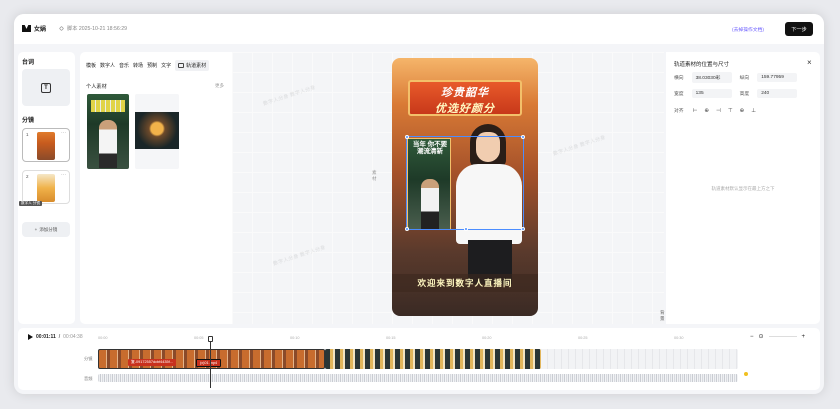  What do you see at coordinates (418, 378) in the screenshot?
I see `audio-track` at bounding box center [418, 378].